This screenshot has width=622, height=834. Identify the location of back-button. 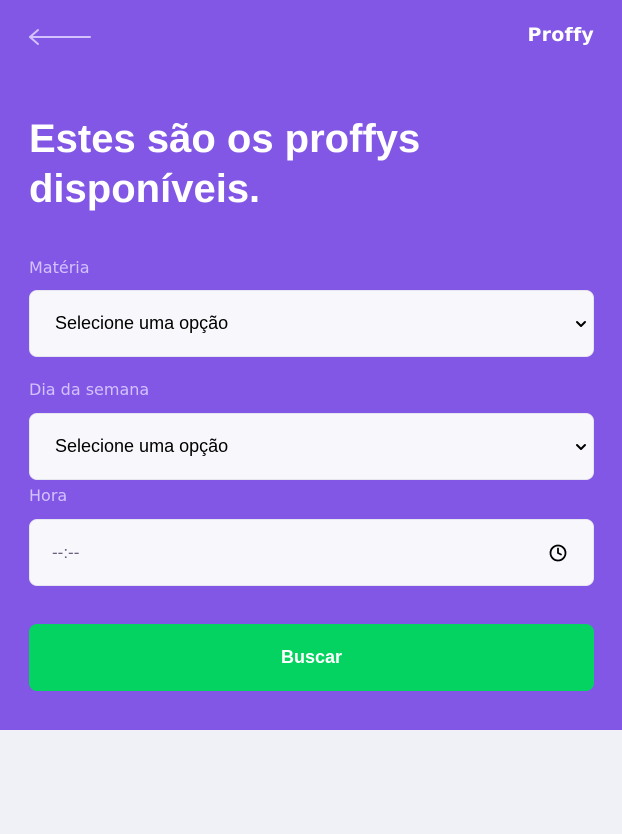
(60, 37).